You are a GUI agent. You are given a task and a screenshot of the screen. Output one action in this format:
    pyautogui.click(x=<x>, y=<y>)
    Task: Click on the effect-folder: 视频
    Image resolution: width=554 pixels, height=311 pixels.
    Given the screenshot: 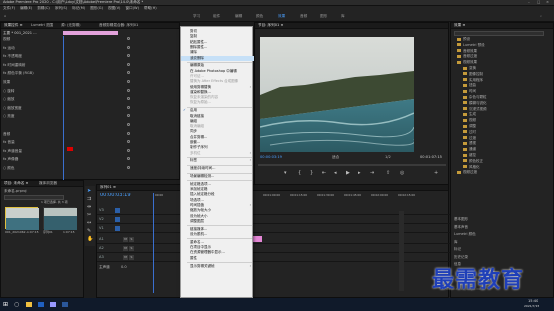 What is the action you would take?
    pyautogui.click(x=469, y=120)
    